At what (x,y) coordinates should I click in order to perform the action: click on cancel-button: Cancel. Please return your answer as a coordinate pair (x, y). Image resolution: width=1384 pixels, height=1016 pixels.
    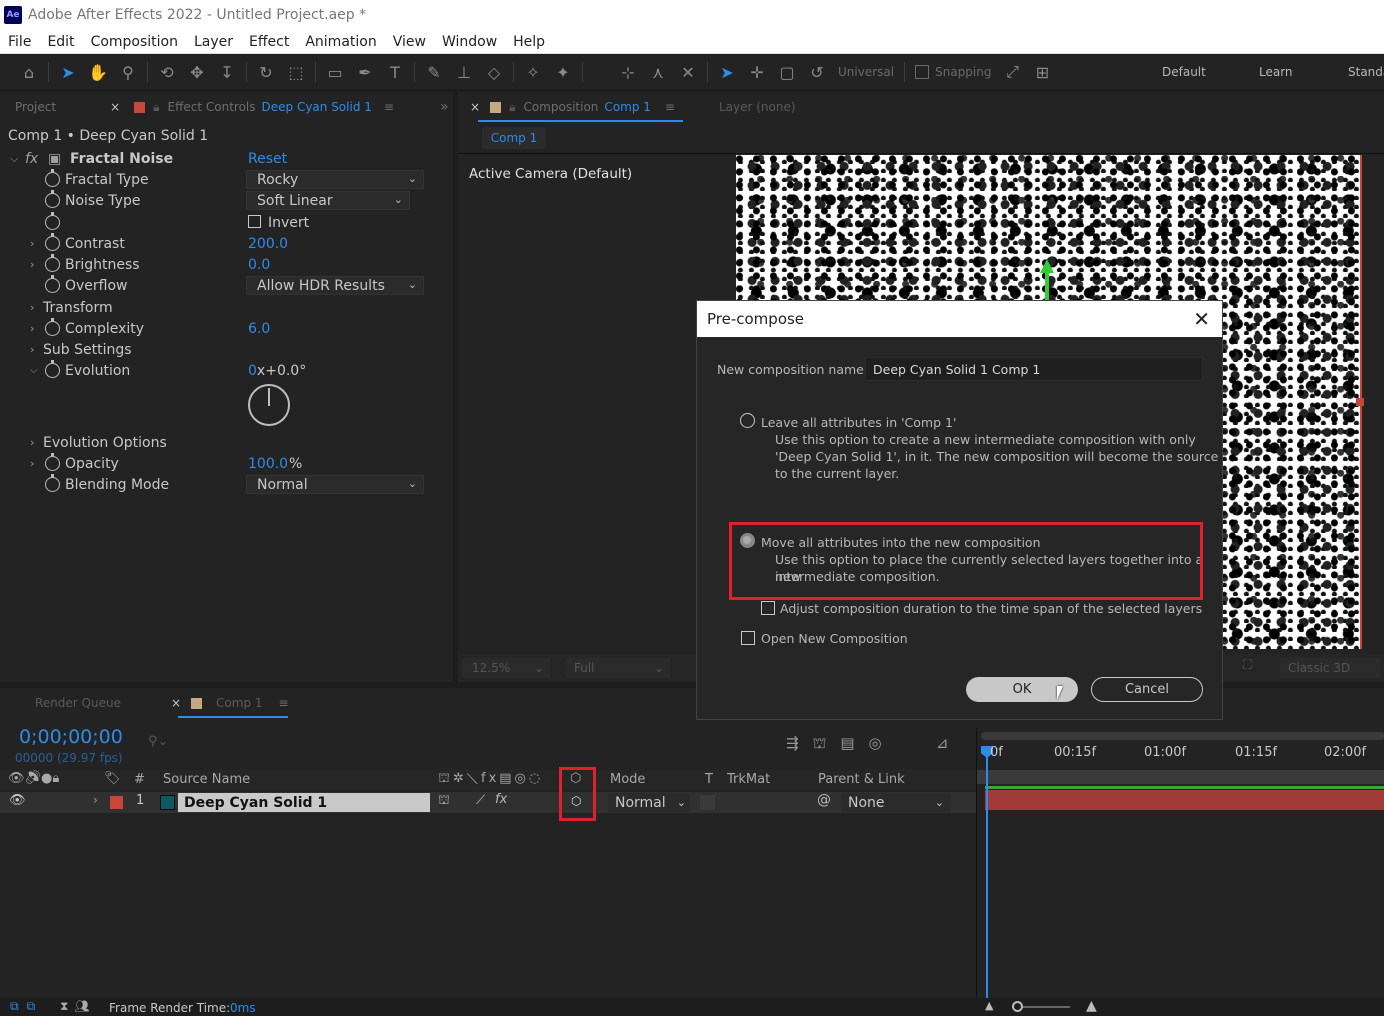
    Looking at the image, I should click on (1147, 689).